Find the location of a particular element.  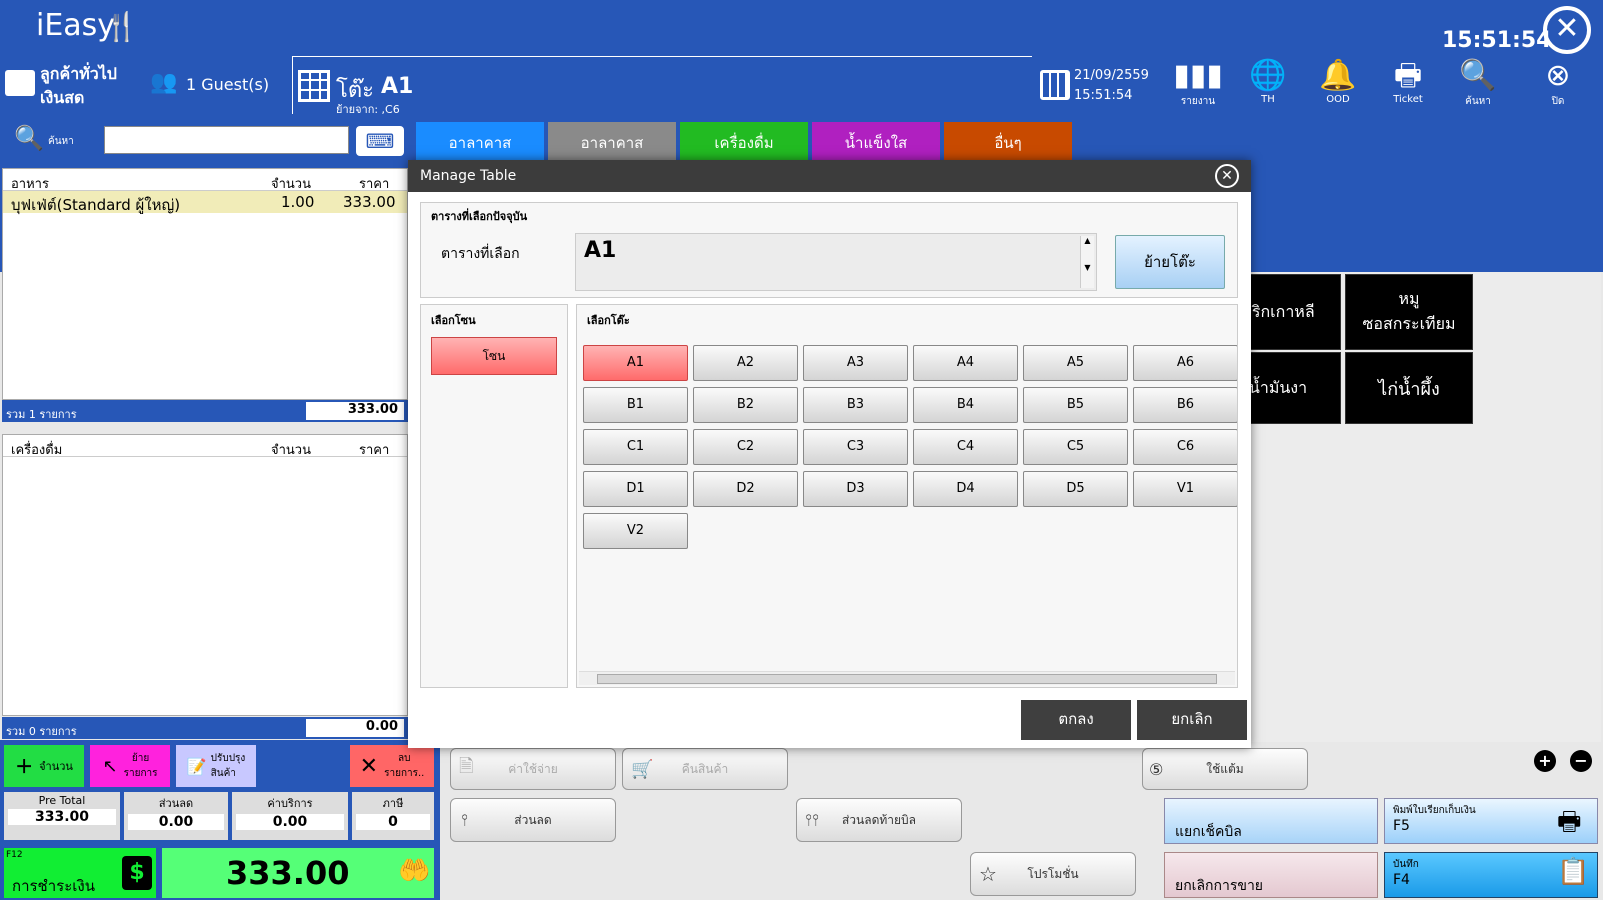

cash-hand-icon: 🤲 is located at coordinates (414, 871).